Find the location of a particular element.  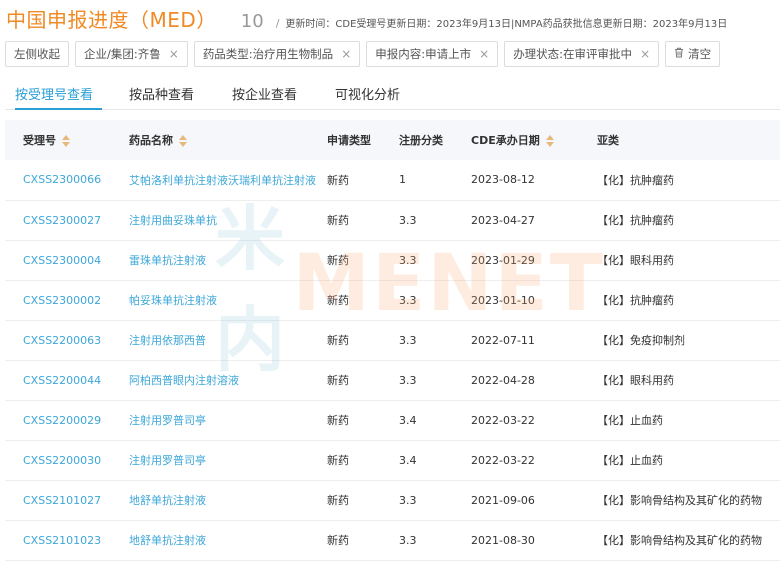

filter-chip-label: 办理状态:在审评审批中 is located at coordinates (573, 54).